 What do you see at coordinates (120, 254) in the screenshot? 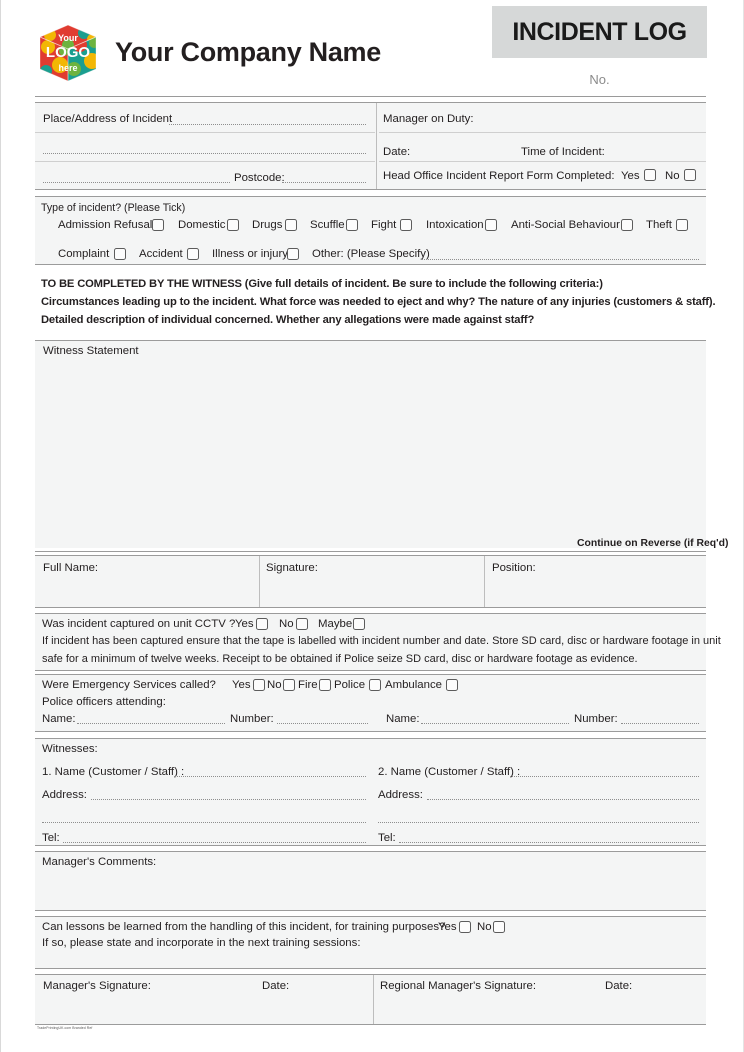
I see `type-complaint-checkbox` at bounding box center [120, 254].